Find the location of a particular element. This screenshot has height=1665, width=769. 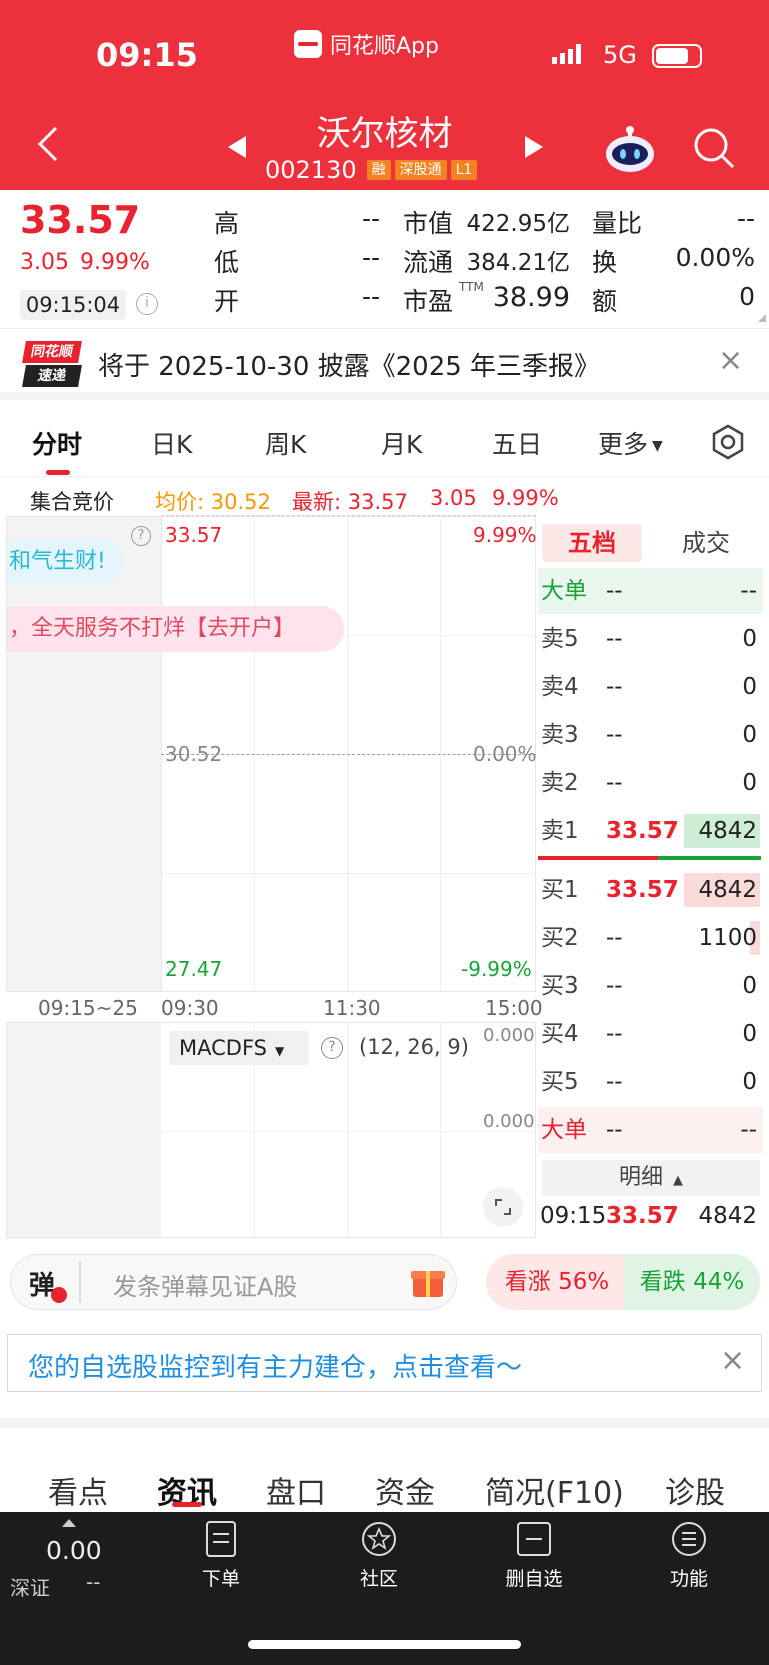

nav-community: 社区 is located at coordinates (379, 1555).